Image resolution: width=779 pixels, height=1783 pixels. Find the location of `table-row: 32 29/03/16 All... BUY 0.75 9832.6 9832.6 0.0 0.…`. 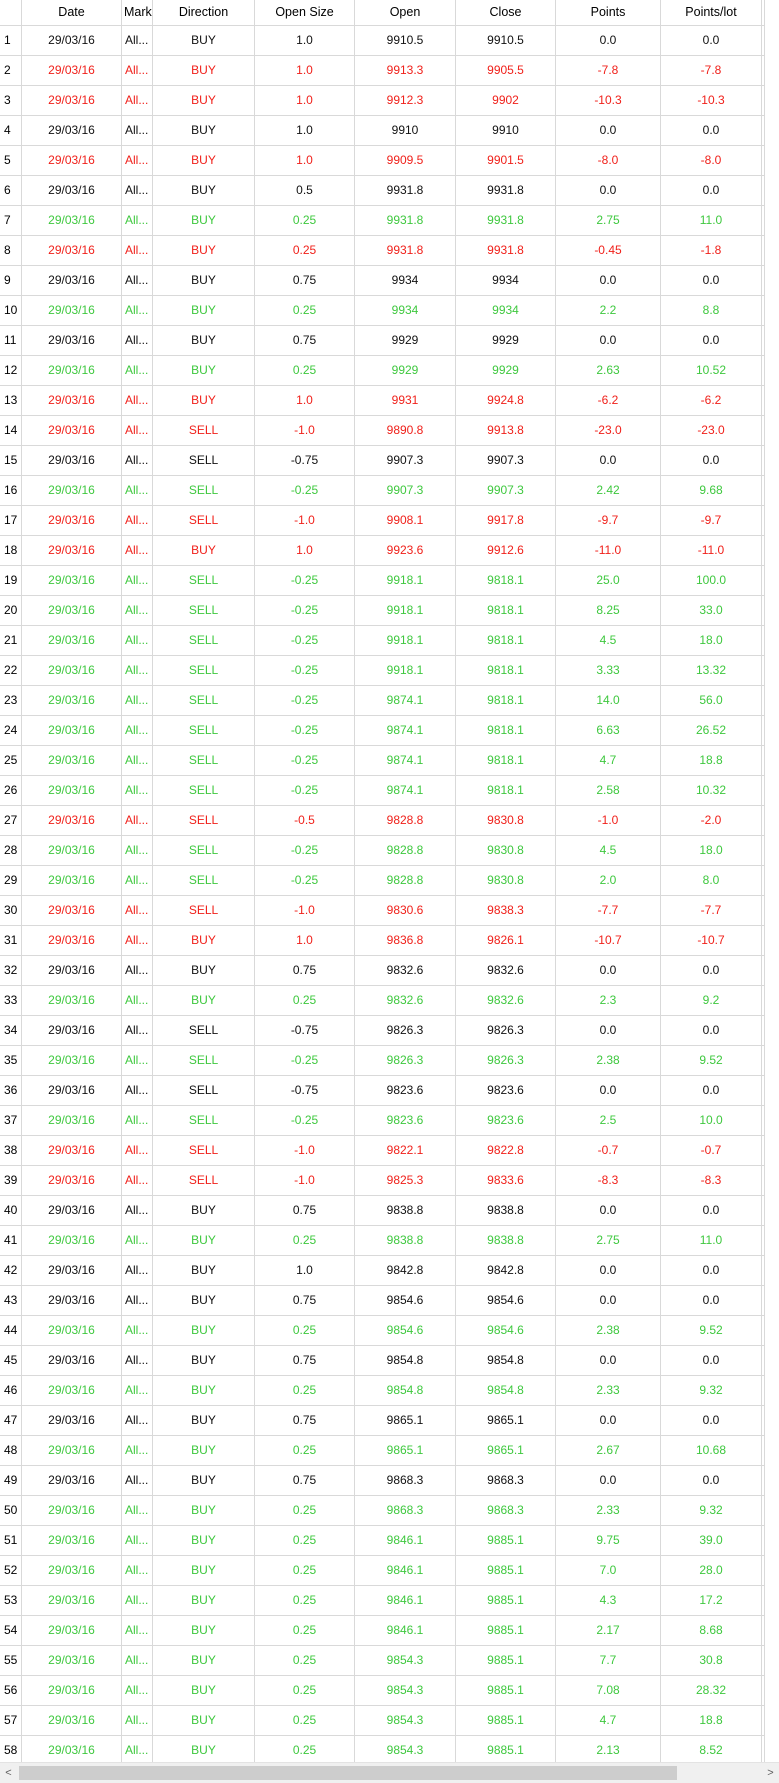

table-row: 32 29/03/16 All... BUY 0.75 9832.6 9832.6 0.0 0.… is located at coordinates (382, 971).